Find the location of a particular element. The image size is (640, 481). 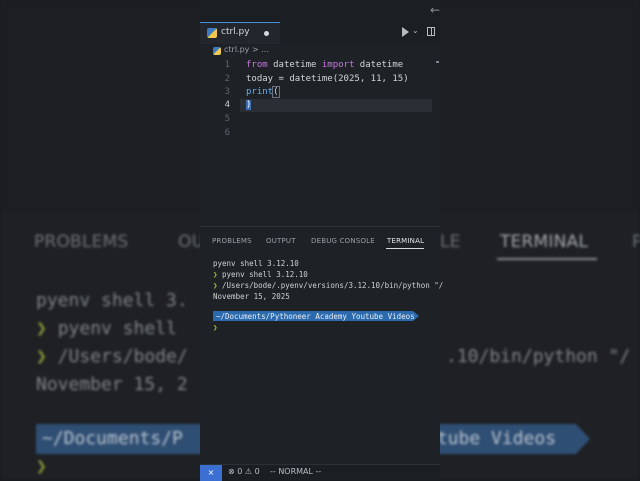

tab-debug-console: DEBUG CONSOLE is located at coordinates (343, 241).